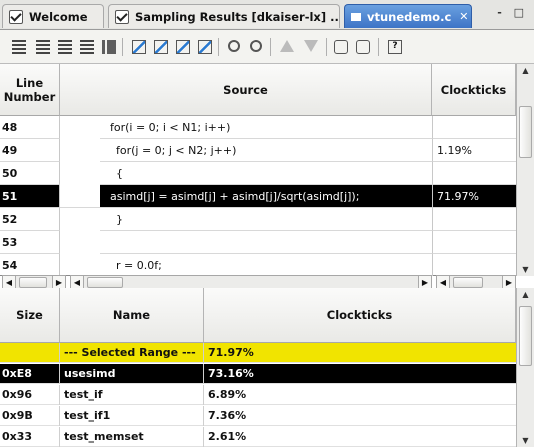 The width and height of the screenshot is (534, 447). What do you see at coordinates (132, 353) in the screenshot?
I see `name-cell: --- Selected Range ---` at bounding box center [132, 353].